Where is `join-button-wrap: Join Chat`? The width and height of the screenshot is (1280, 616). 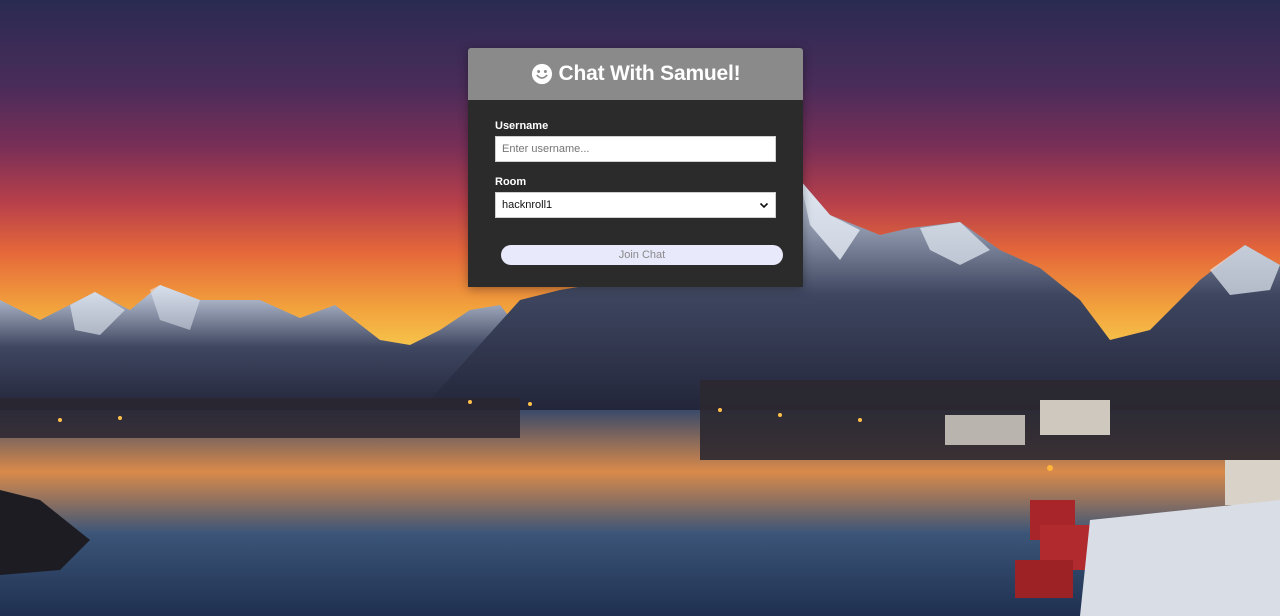 join-button-wrap: Join Chat is located at coordinates (639, 255).